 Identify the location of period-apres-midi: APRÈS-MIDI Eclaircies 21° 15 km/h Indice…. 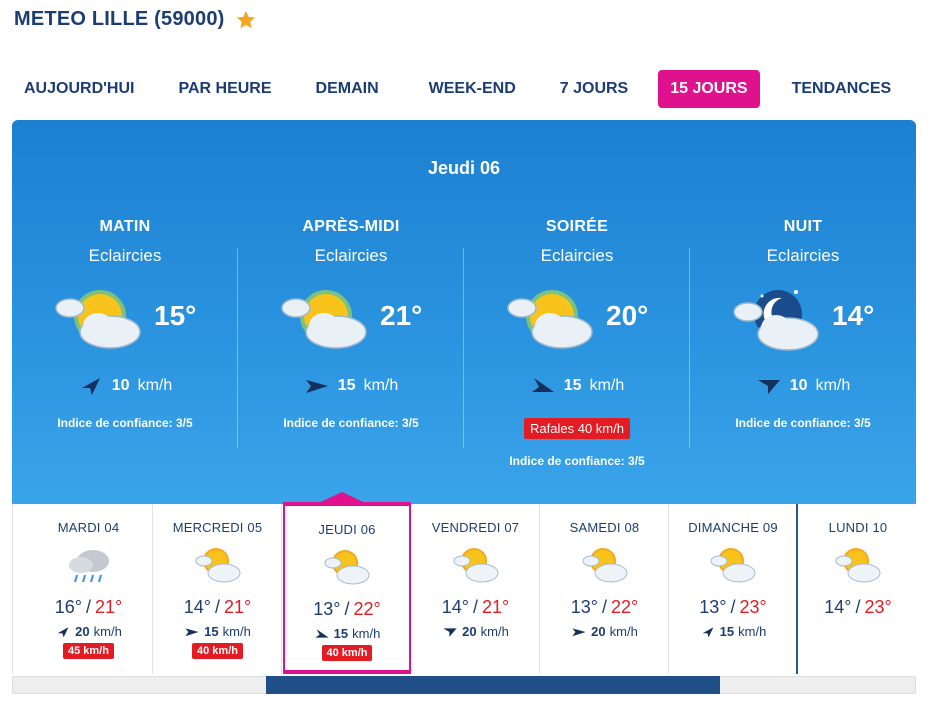
(351, 348).